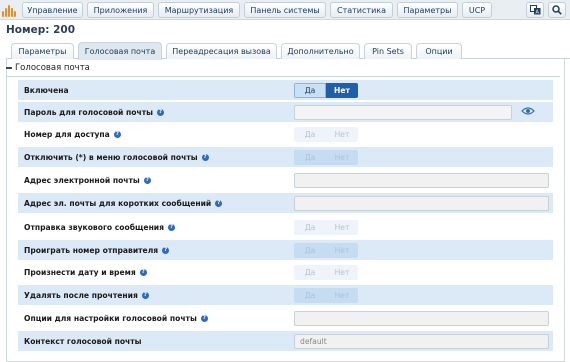 The height and width of the screenshot is (362, 570). I want to click on field-label: Отправка звукового сообщения?, so click(100, 227).